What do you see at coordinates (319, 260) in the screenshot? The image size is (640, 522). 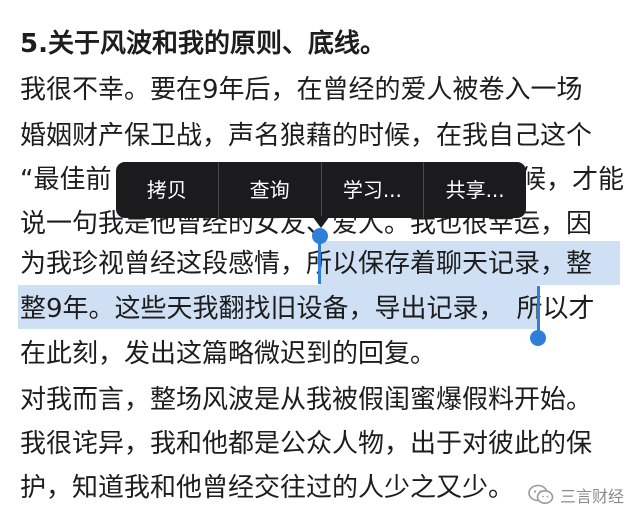 I see `selection-start-handle` at bounding box center [319, 260].